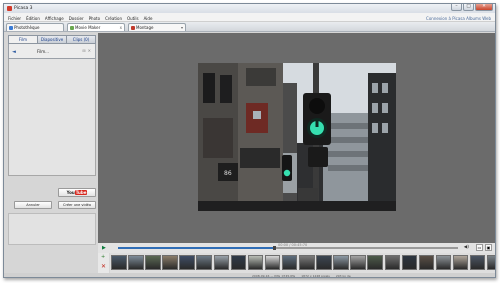 This screenshot has width=500, height=283. Describe the element at coordinates (157, 27) in the screenshot. I see `tab-montage: Montage ▾` at that location.